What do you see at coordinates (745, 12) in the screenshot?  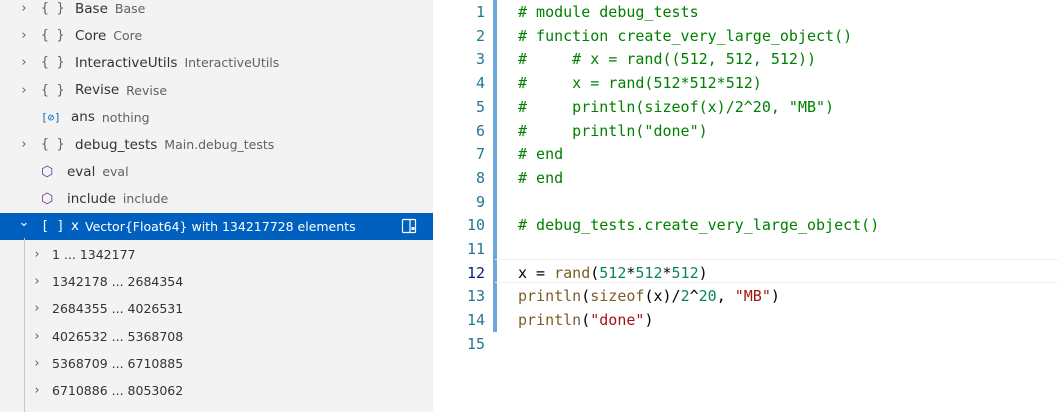 I see `code-line: 1 # module debug_tests` at bounding box center [745, 12].